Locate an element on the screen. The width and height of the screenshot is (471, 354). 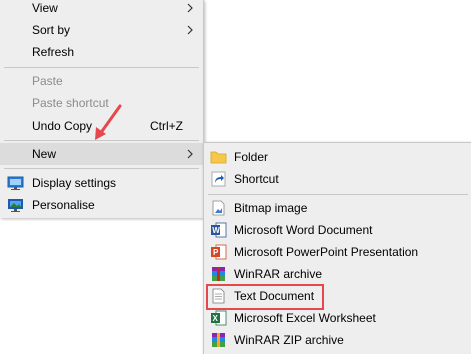
view-label: View is located at coordinates (45, 8).